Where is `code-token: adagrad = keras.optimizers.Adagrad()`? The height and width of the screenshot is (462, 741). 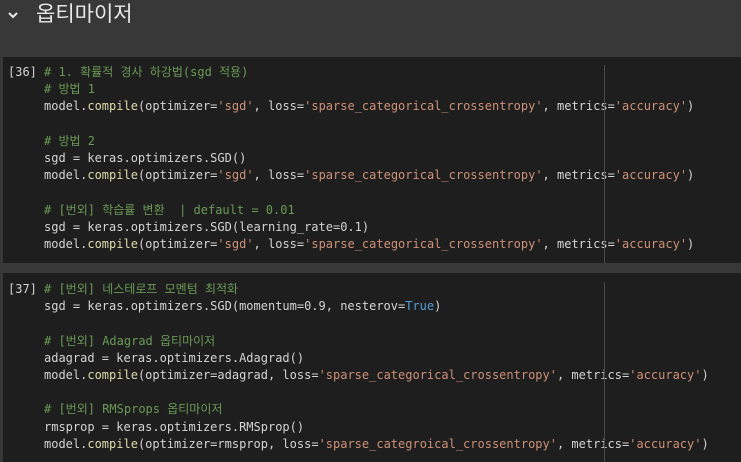 code-token: adagrad = keras.optimizers.Adagrad() is located at coordinates (174, 357).